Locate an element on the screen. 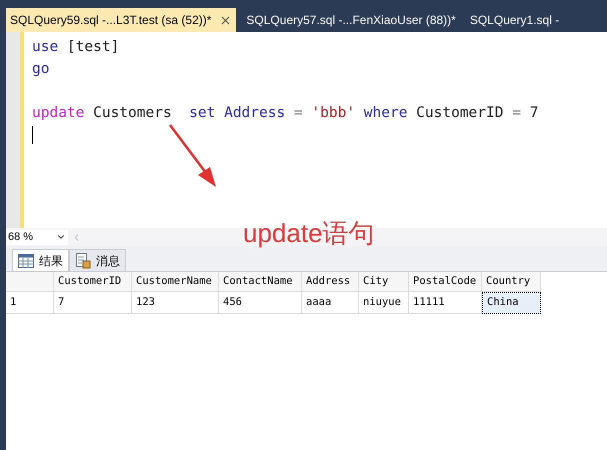  column-header: CustomerName is located at coordinates (175, 282).